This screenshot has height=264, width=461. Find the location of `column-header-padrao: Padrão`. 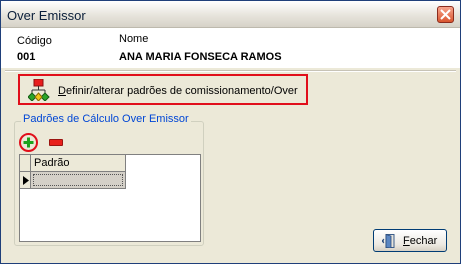

column-header-padrao: Padrão is located at coordinates (78, 163).